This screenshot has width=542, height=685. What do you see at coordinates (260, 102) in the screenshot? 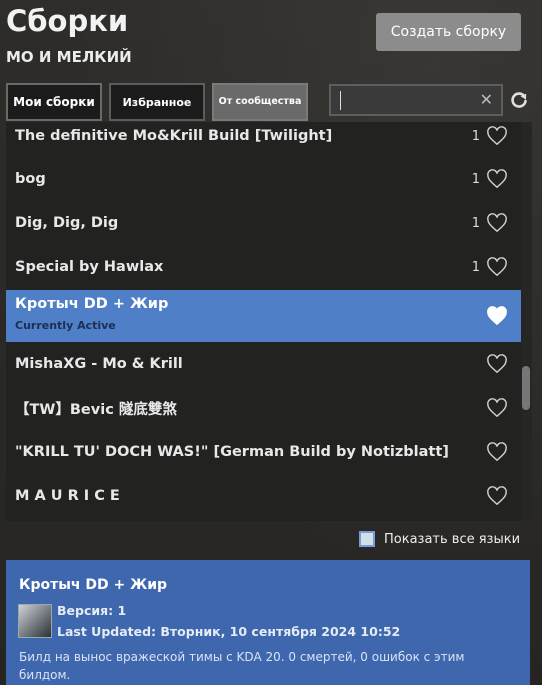
I see `tab-community: От сообщества` at bounding box center [260, 102].